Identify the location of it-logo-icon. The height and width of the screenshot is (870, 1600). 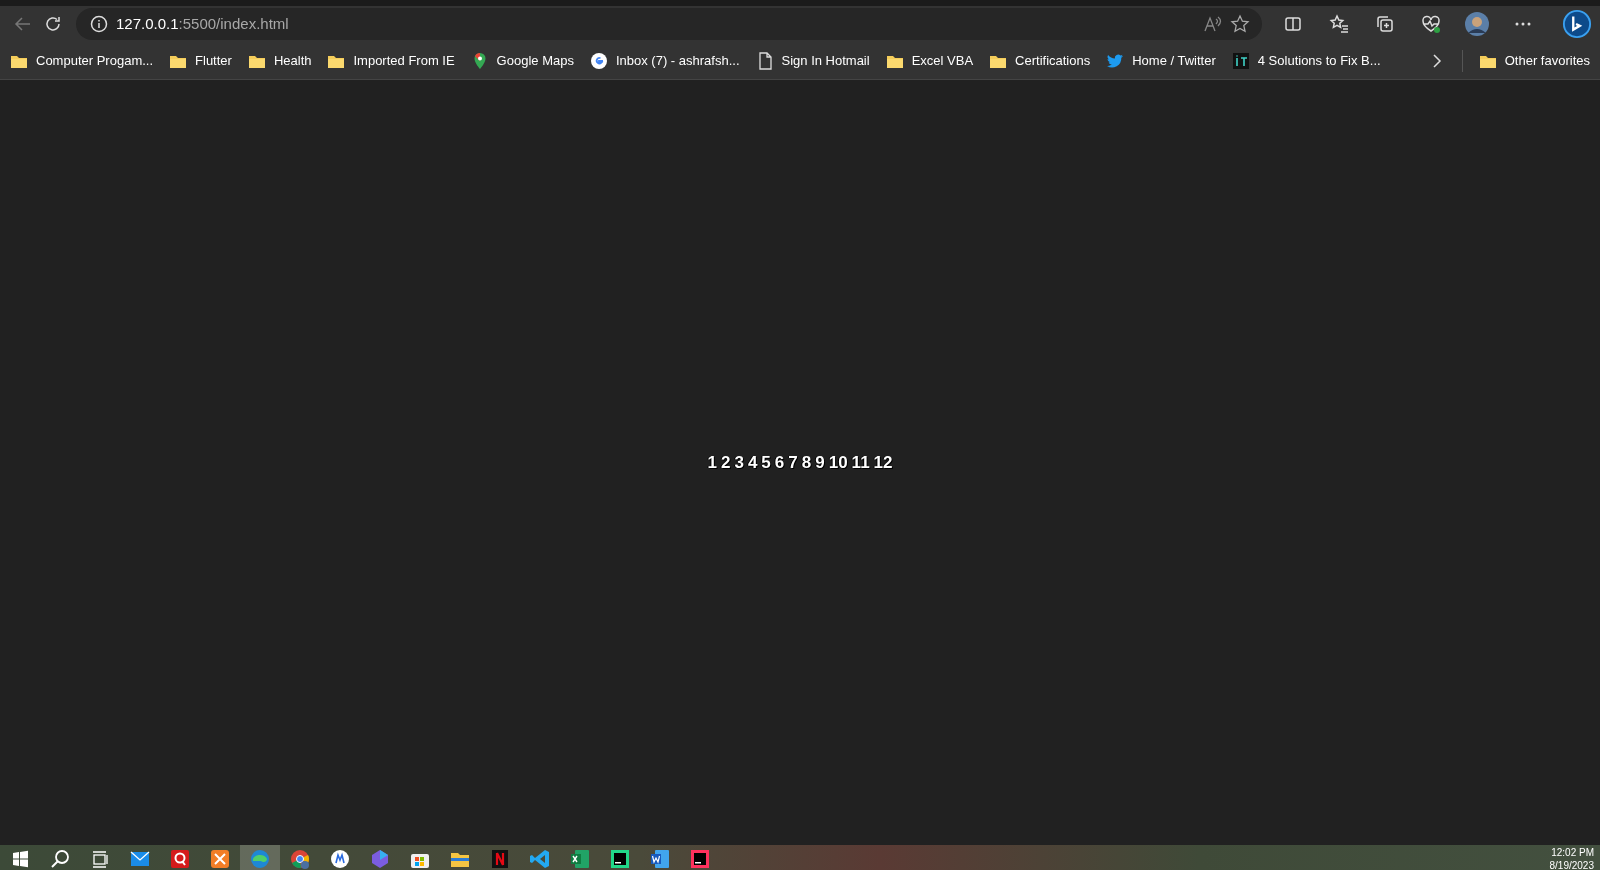
(1240, 60).